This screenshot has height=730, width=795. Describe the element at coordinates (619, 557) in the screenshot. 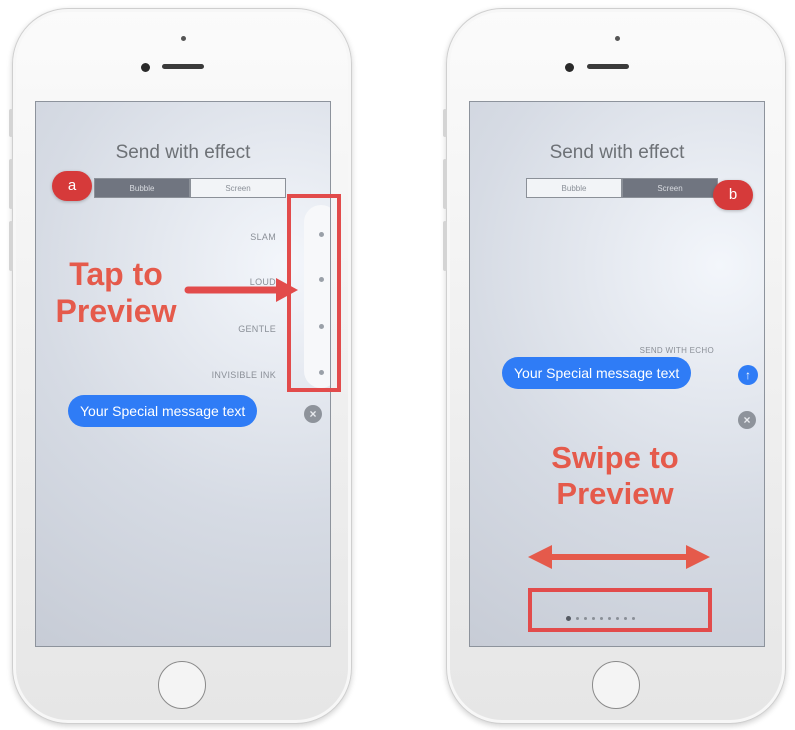

I see `double-arrow-icon` at that location.